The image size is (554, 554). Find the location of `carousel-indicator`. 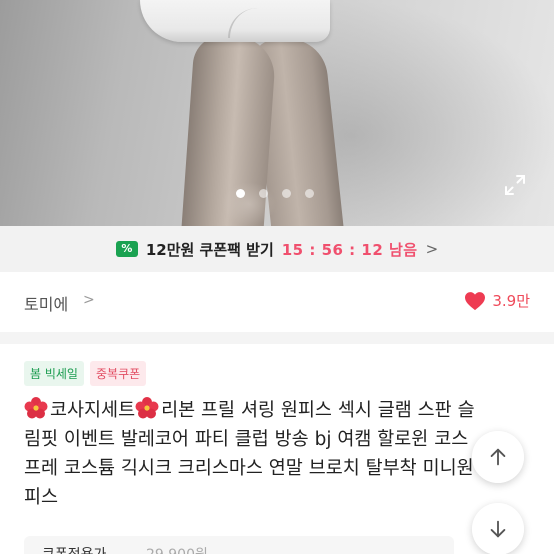

carousel-indicator is located at coordinates (275, 193).